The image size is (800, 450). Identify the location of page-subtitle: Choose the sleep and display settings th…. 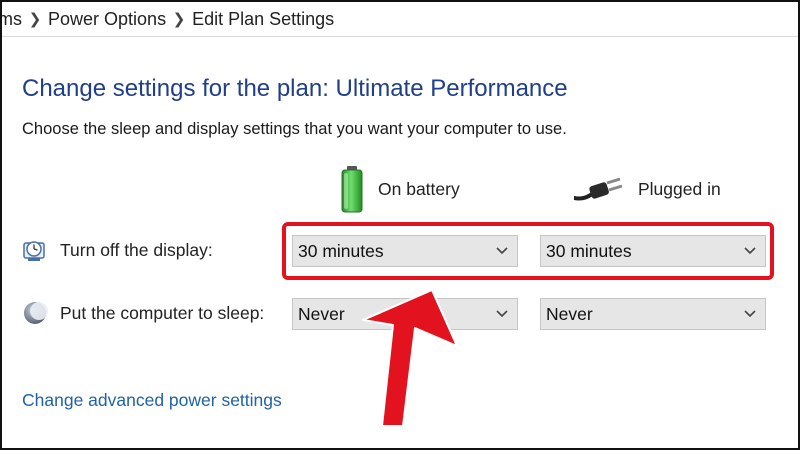
(294, 129).